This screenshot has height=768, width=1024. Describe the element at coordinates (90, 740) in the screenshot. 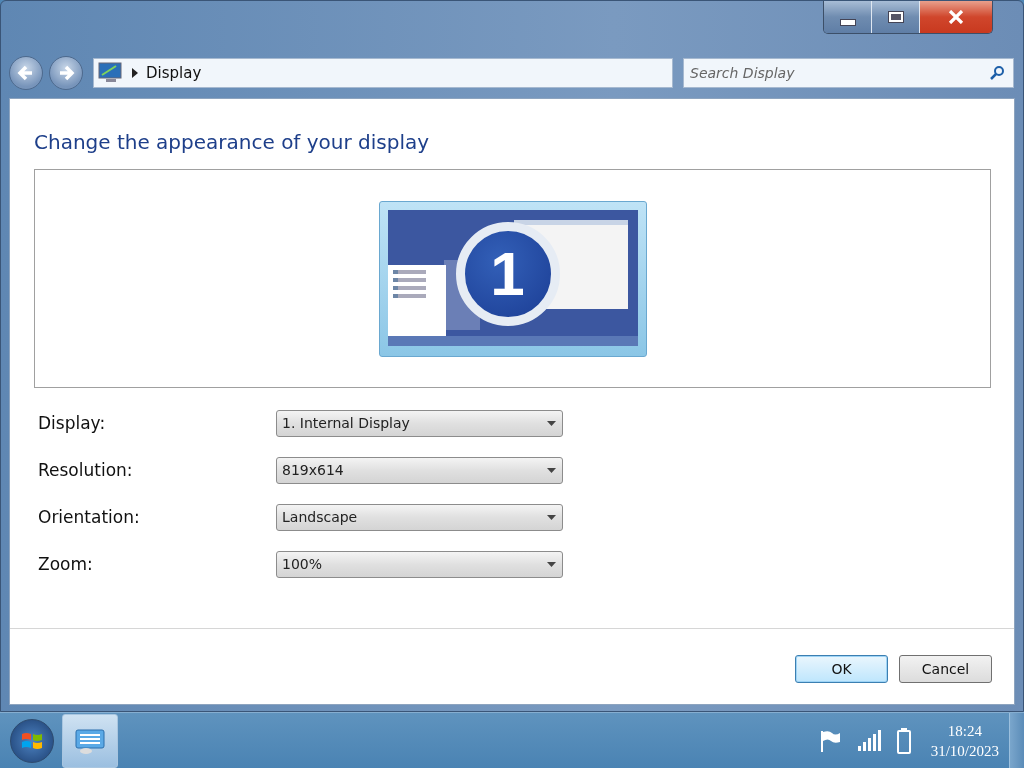

I see `taskbar-app-button` at that location.